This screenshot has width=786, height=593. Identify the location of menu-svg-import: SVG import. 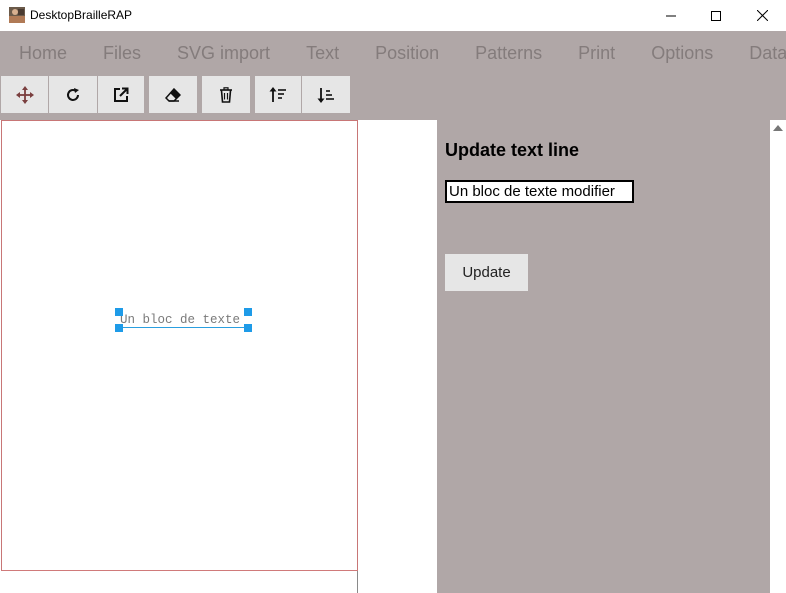
(222, 53).